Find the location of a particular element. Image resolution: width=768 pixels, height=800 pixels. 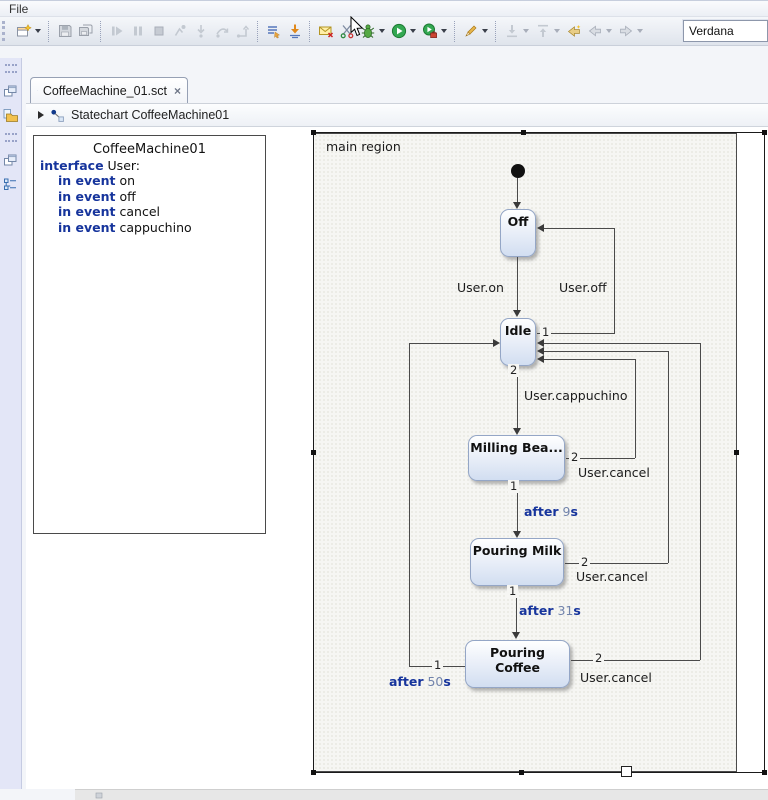

event-declaration: in event off is located at coordinates (97, 196).